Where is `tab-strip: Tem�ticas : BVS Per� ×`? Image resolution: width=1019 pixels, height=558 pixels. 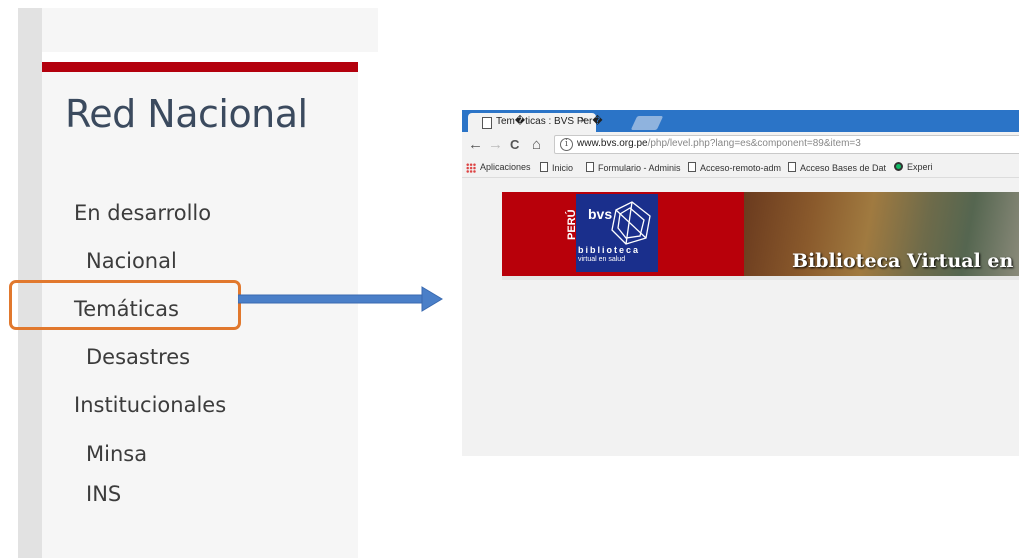 tab-strip: Tem�ticas : BVS Per� × is located at coordinates (740, 121).